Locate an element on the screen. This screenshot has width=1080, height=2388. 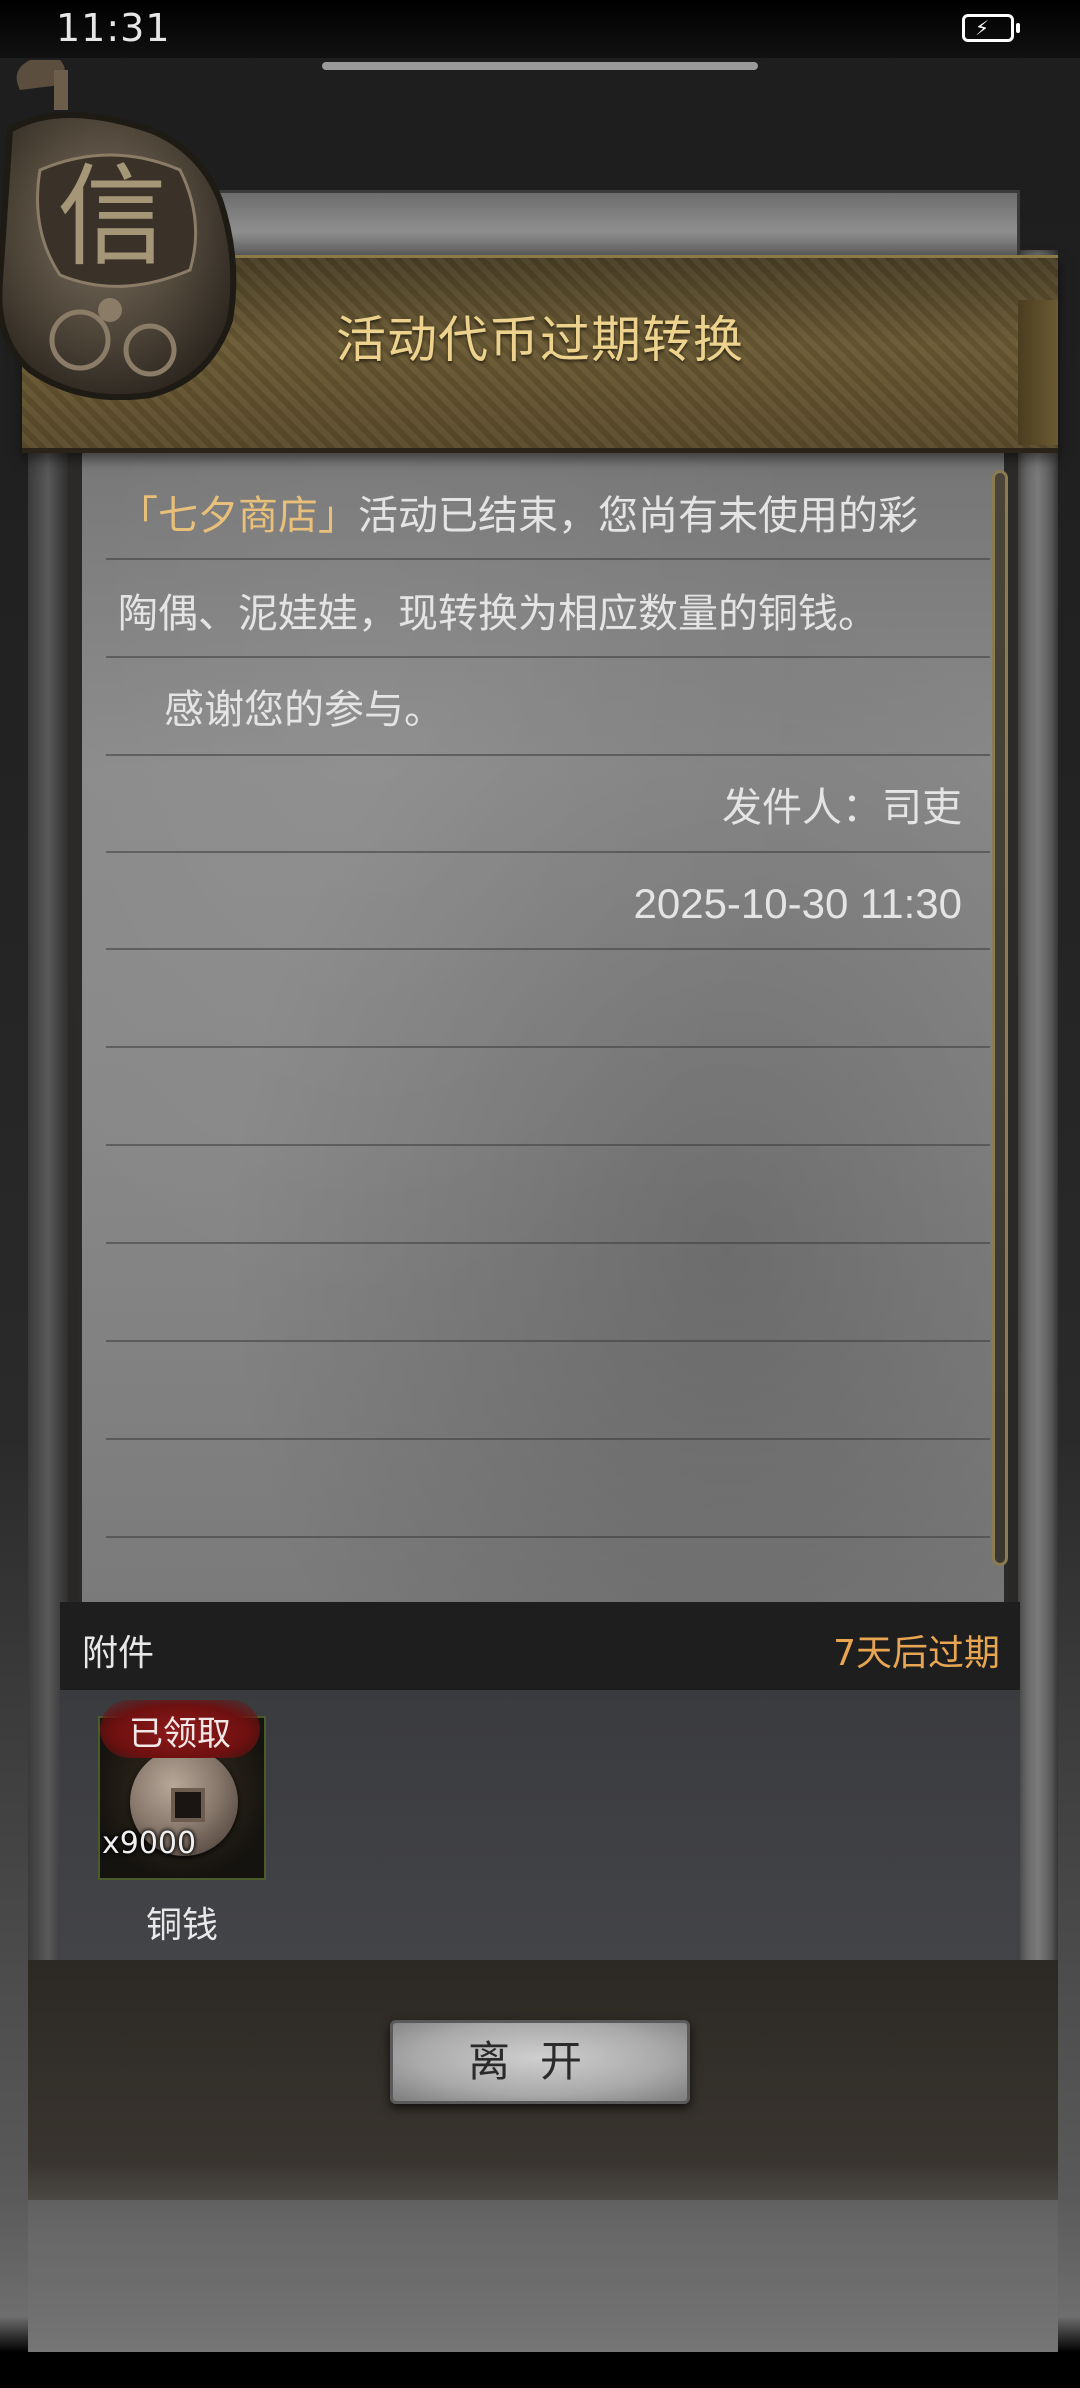
attachment-label: 附件 is located at coordinates (118, 1653).